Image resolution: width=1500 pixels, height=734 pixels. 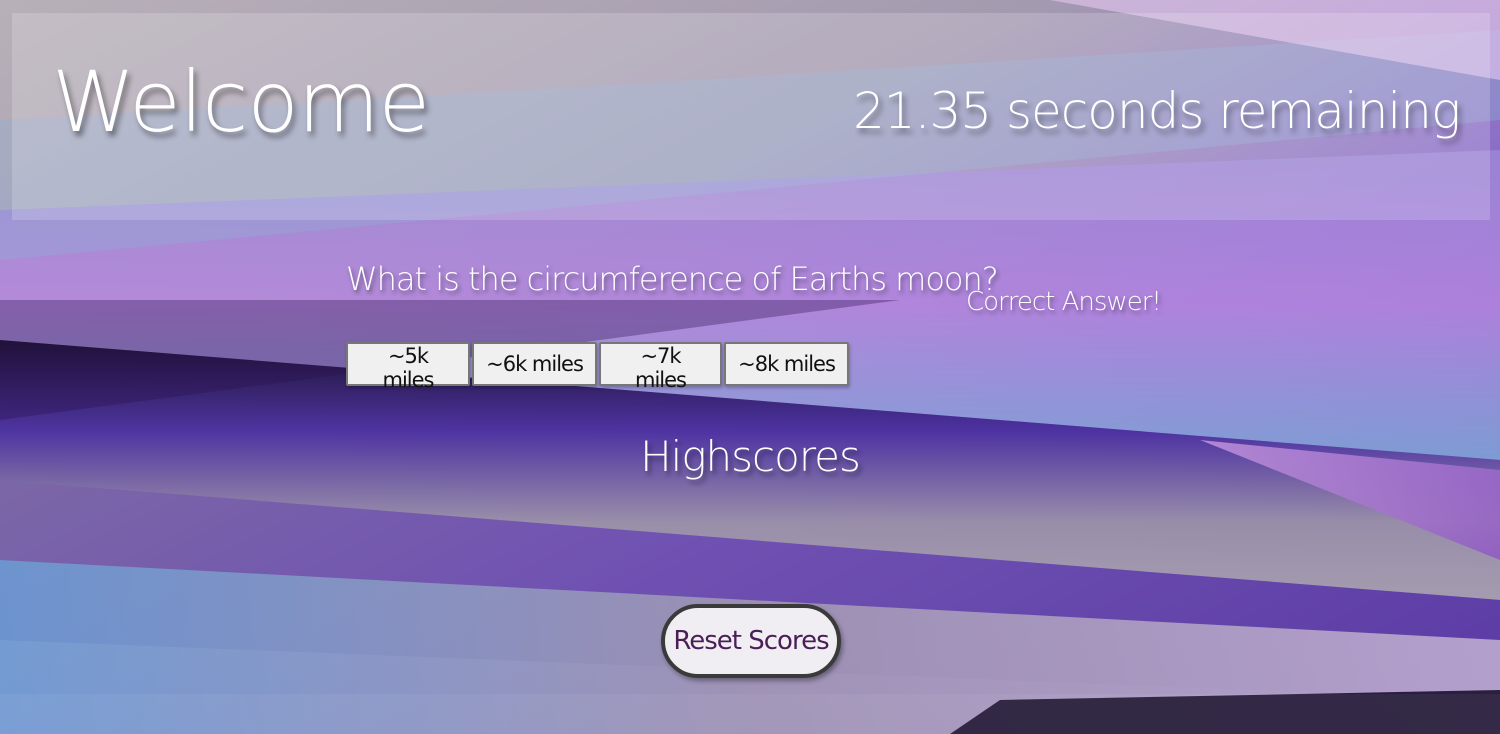 What do you see at coordinates (1064, 302) in the screenshot?
I see `answer-feedback: Correct Answer!` at bounding box center [1064, 302].